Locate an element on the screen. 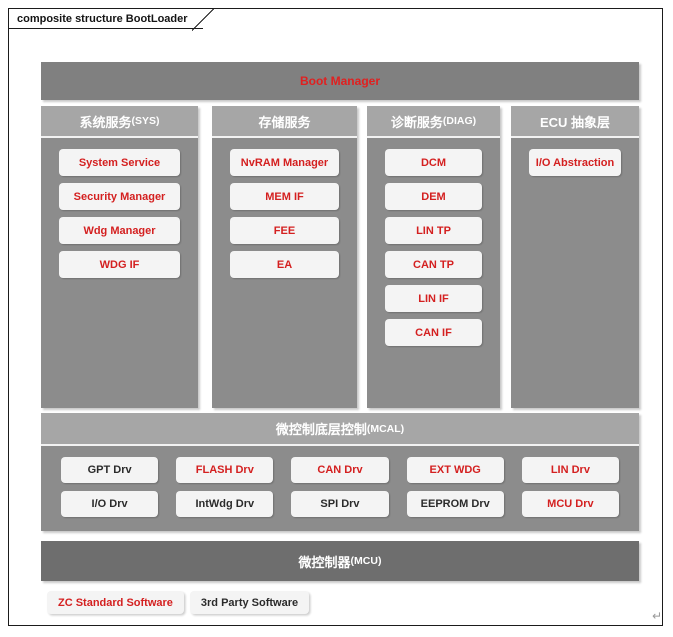 The height and width of the screenshot is (637, 673). column-header-diag: 诊断服务 (DIAG) is located at coordinates (433, 122).